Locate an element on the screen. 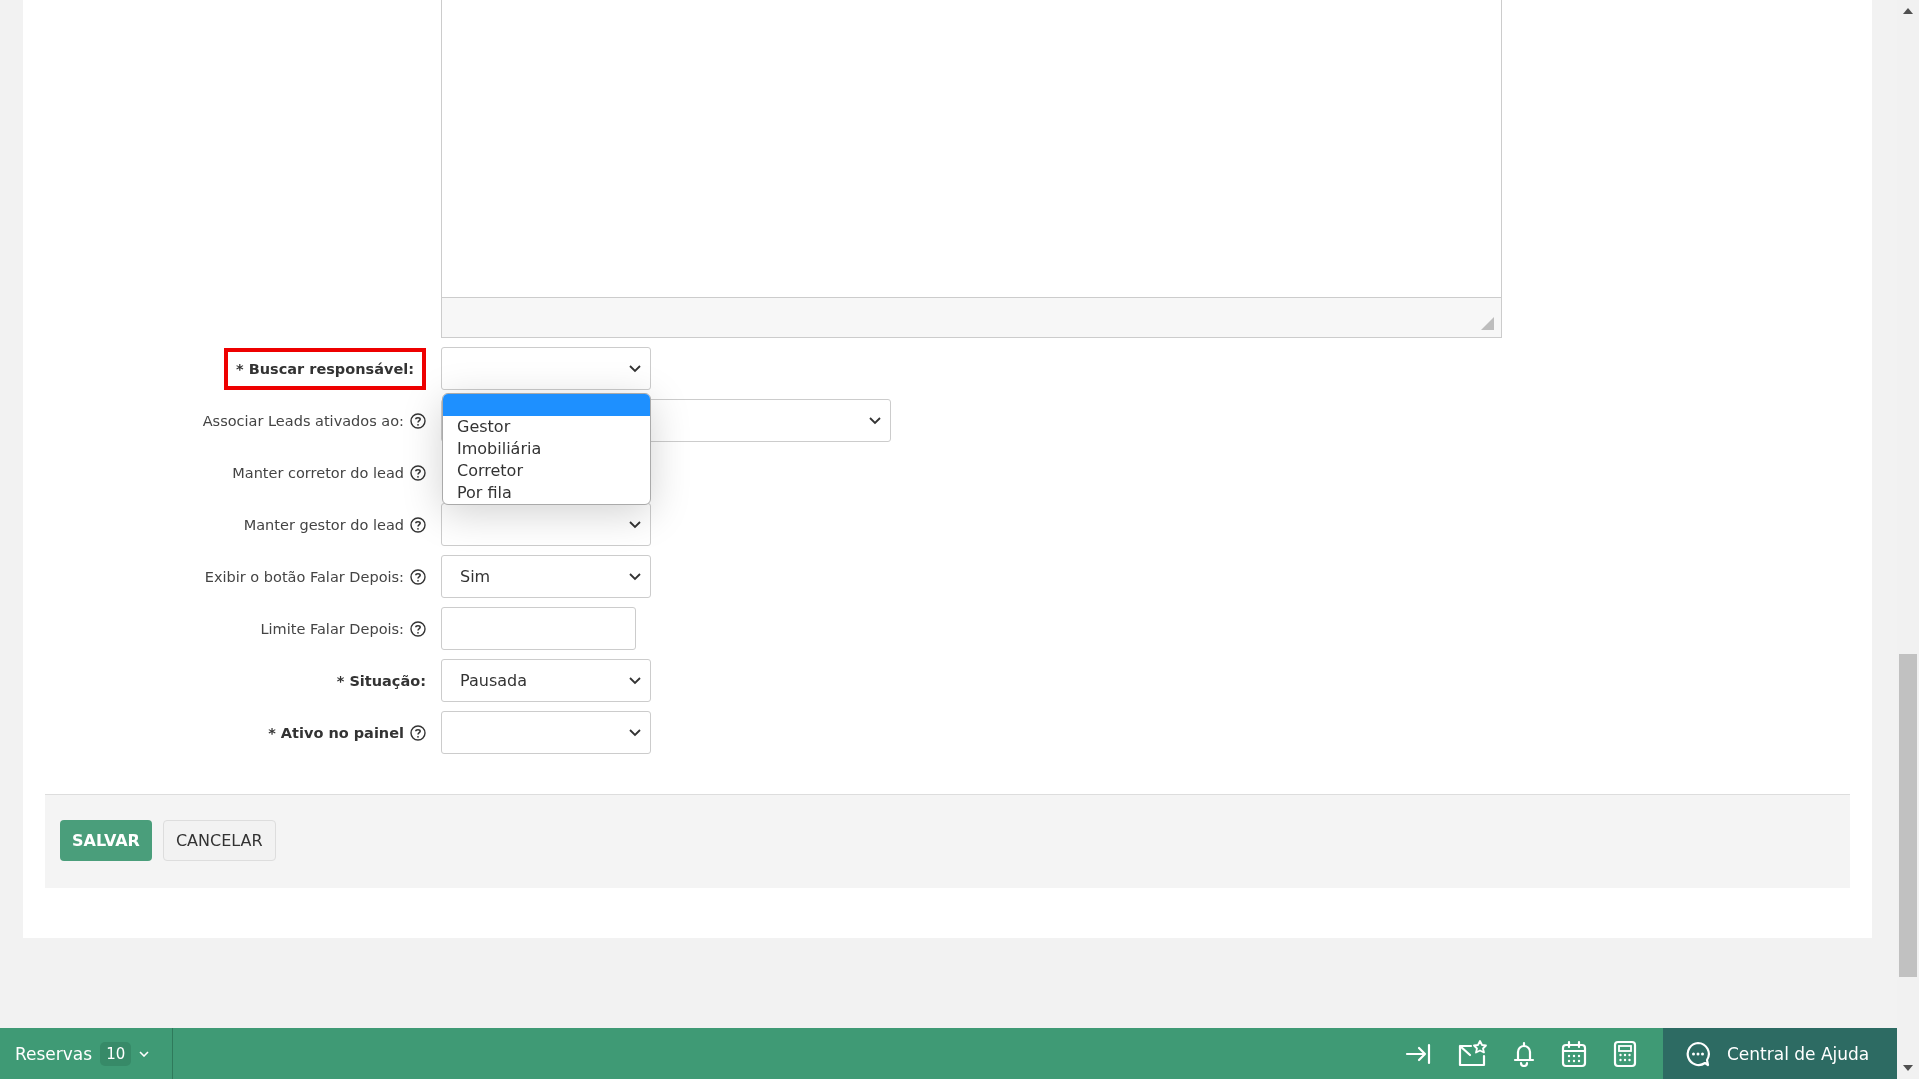  field-label: Limite Falar Depois: is located at coordinates (332, 628).